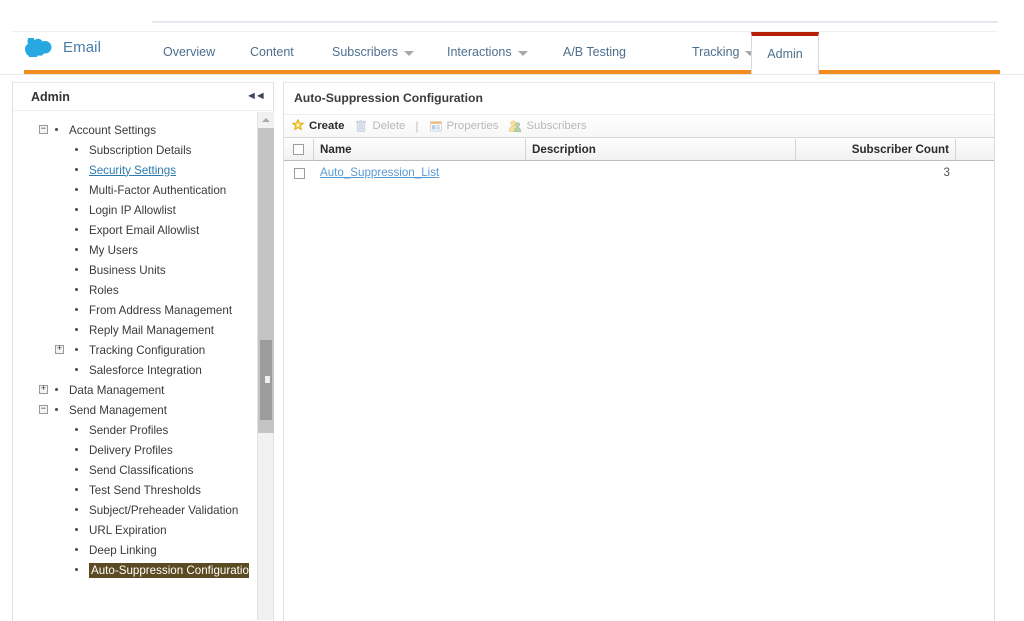  I want to click on sidebar-item-auto-suppression-configuration: Auto-Suppression Configuration, so click(132, 570).